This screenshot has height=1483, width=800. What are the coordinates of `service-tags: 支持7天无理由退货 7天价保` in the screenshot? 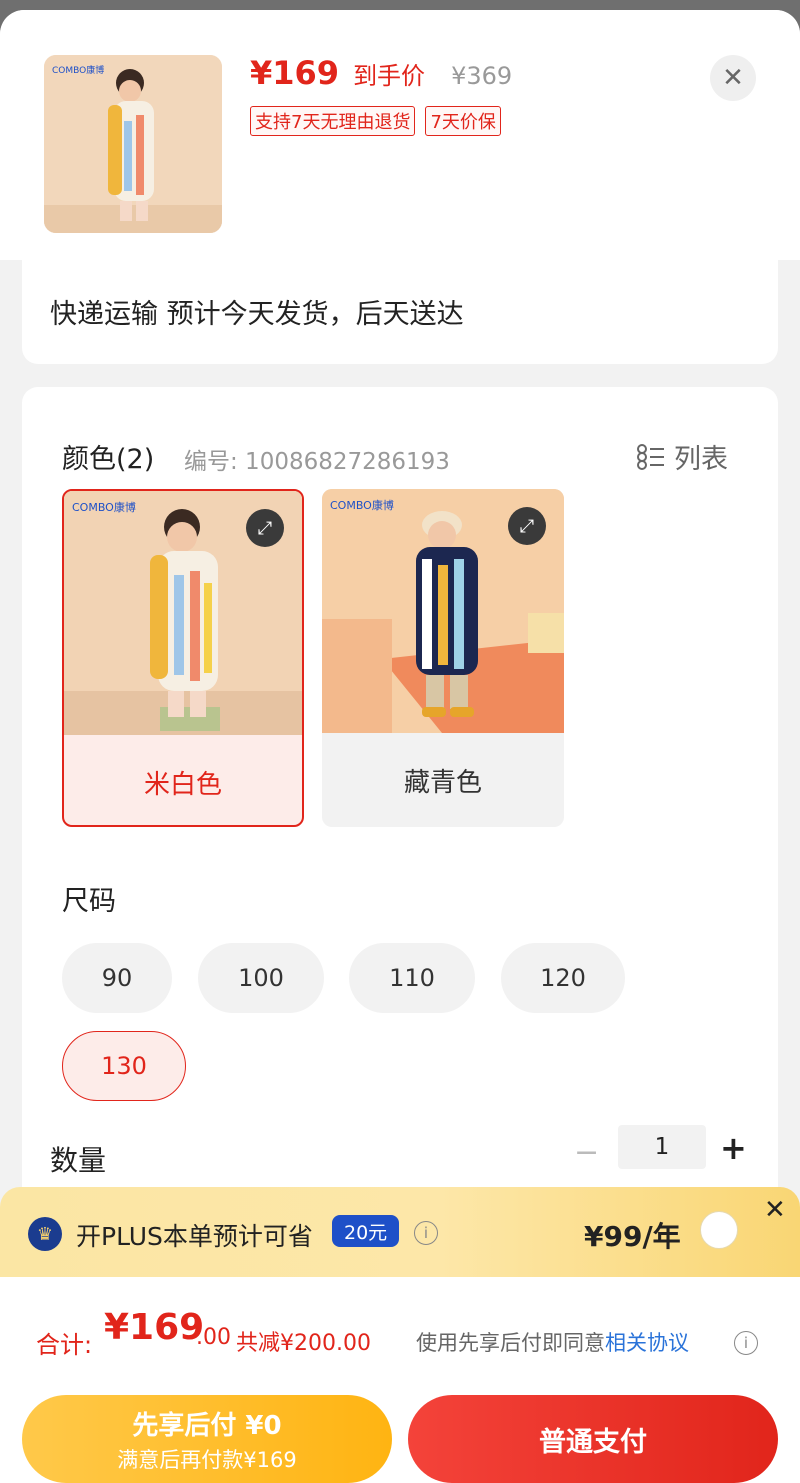 It's located at (375, 121).